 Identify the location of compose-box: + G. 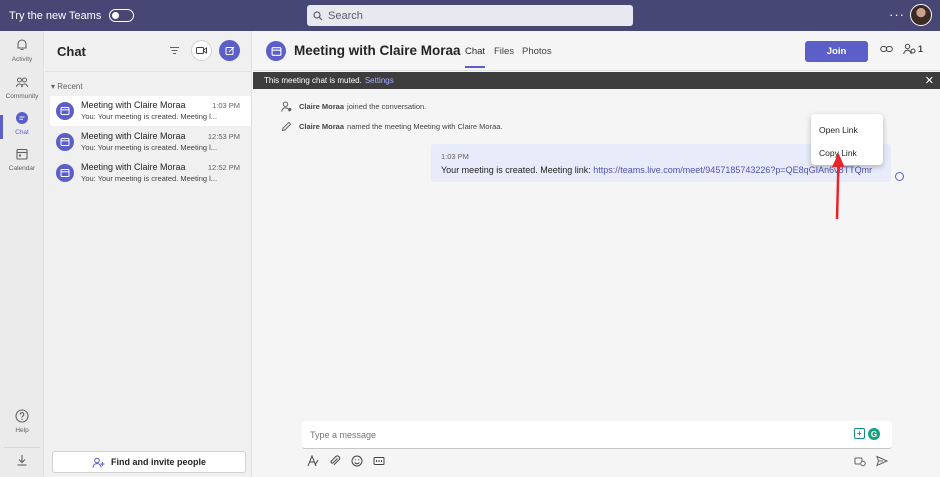
(597, 435).